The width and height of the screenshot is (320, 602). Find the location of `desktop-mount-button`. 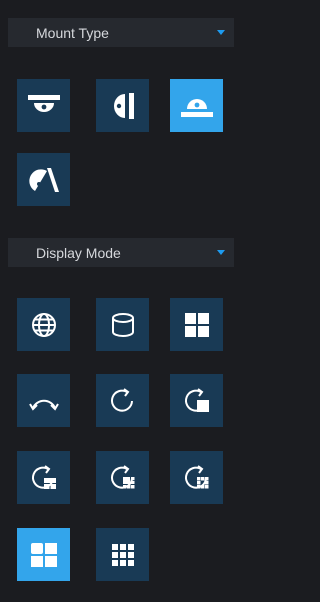

desktop-mount-button is located at coordinates (196, 105).